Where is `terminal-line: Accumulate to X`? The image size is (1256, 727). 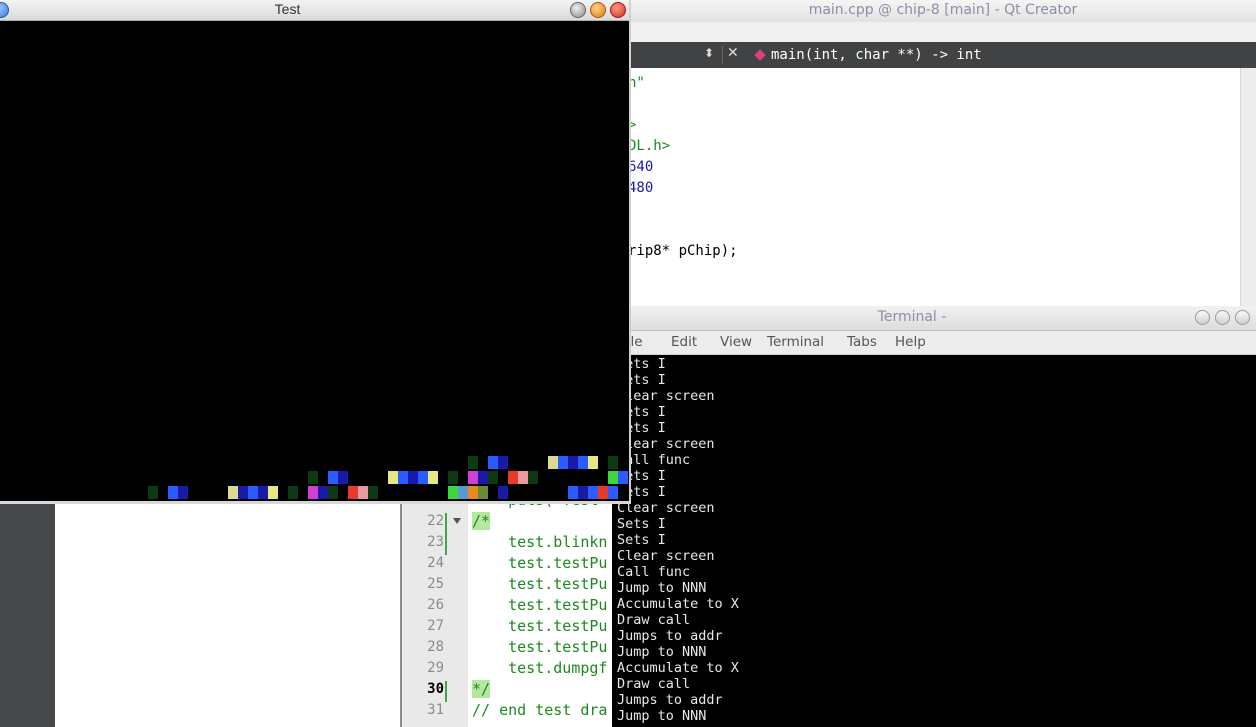 terminal-line: Accumulate to X is located at coordinates (678, 668).